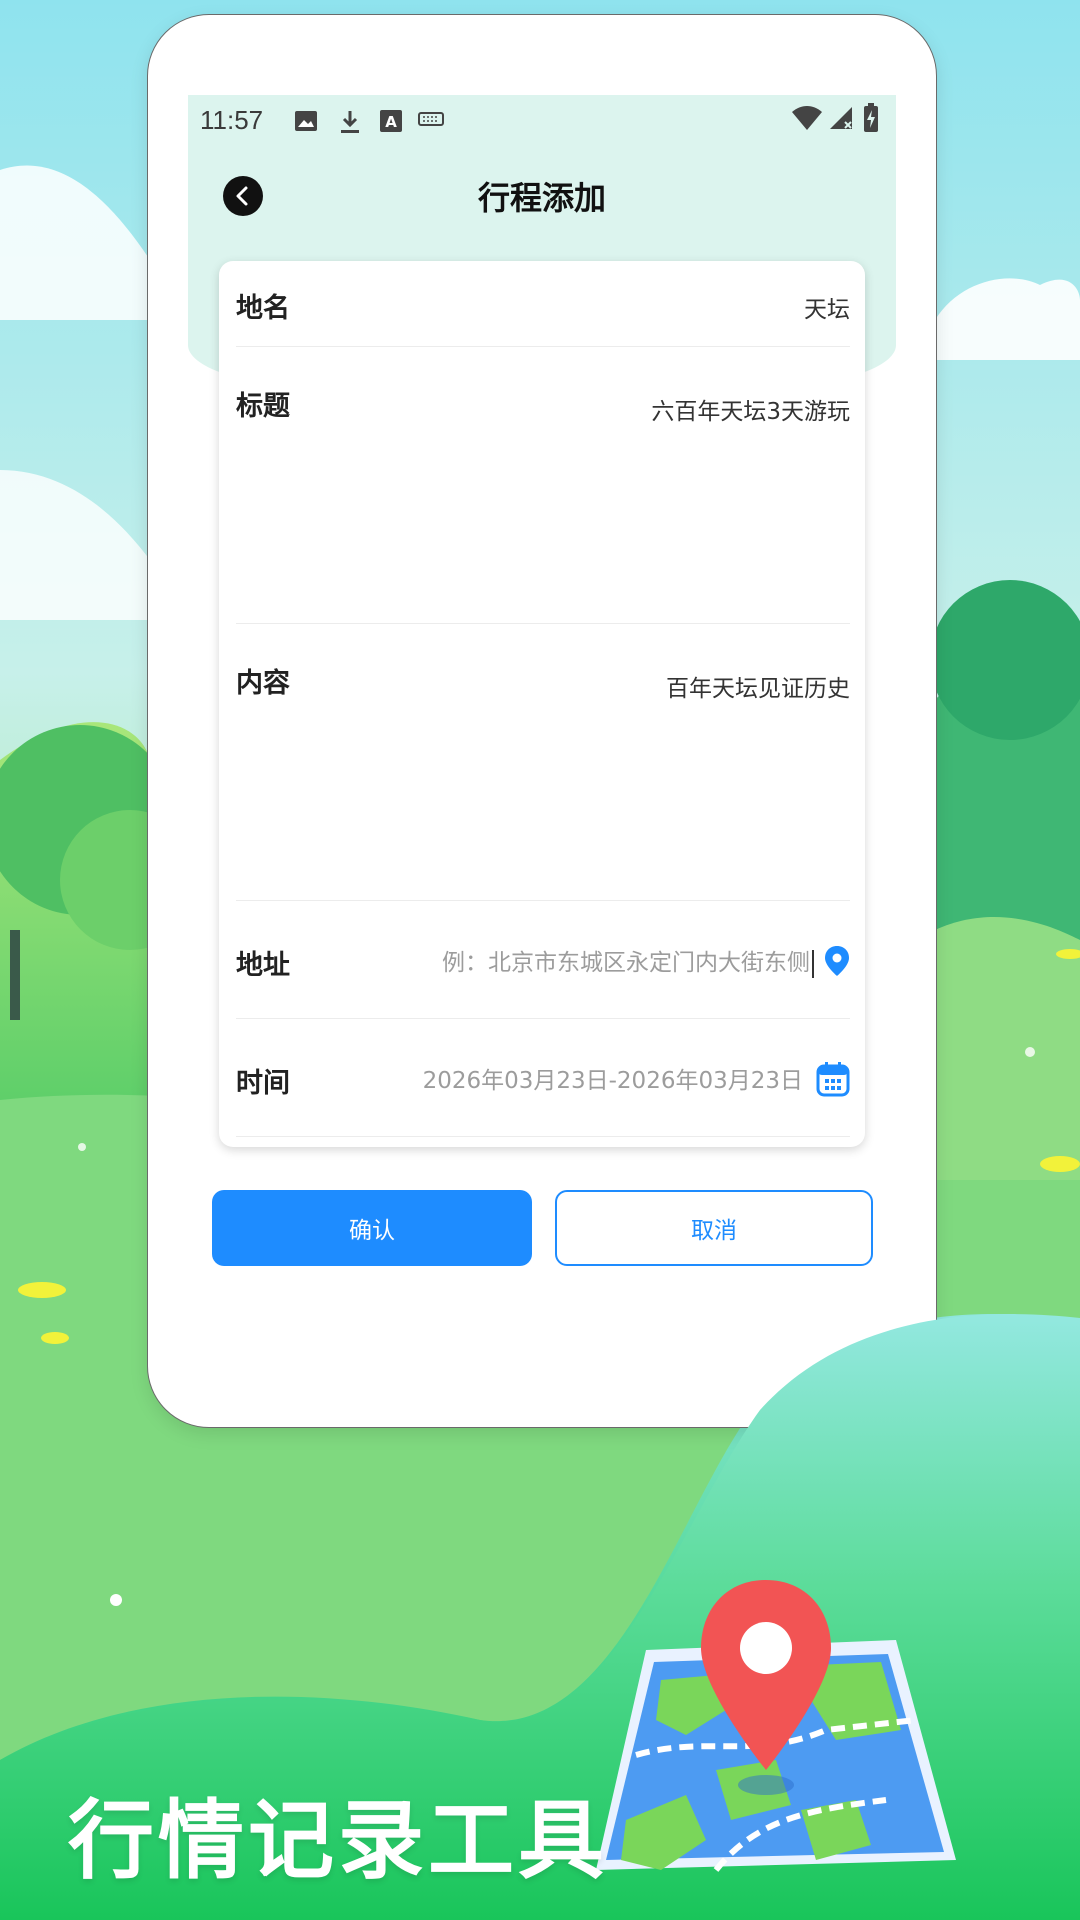 The width and height of the screenshot is (1080, 1920). I want to click on promo-slogan: 行情记录工具, so click(338, 1841).